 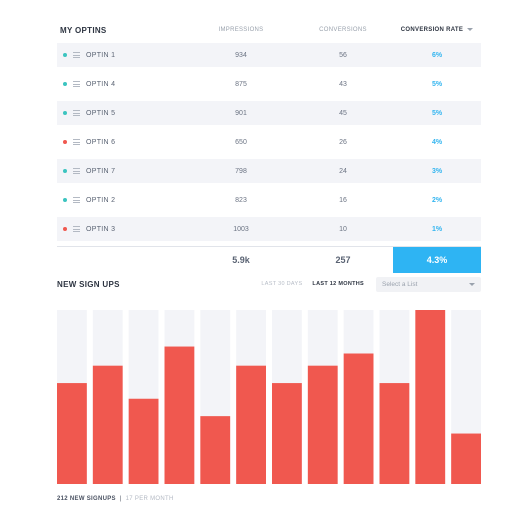 I want to click on rate-value: 6%, so click(x=437, y=55).